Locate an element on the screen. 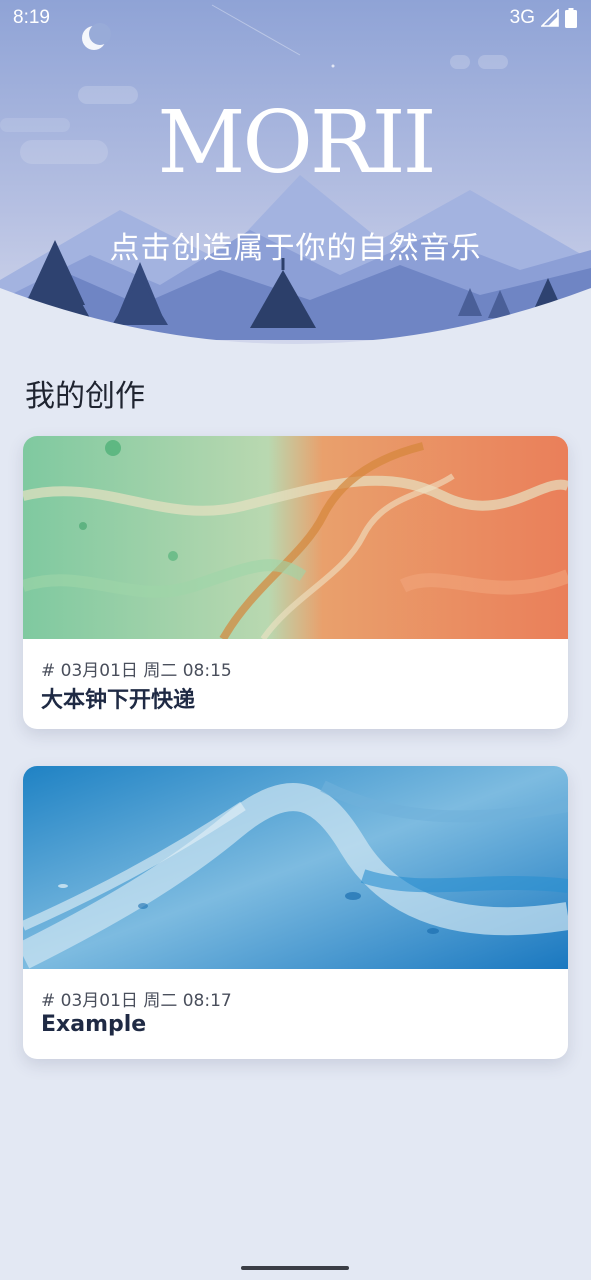  card-timestamp: # 03月01日 周二 08:15 is located at coordinates (136, 671).